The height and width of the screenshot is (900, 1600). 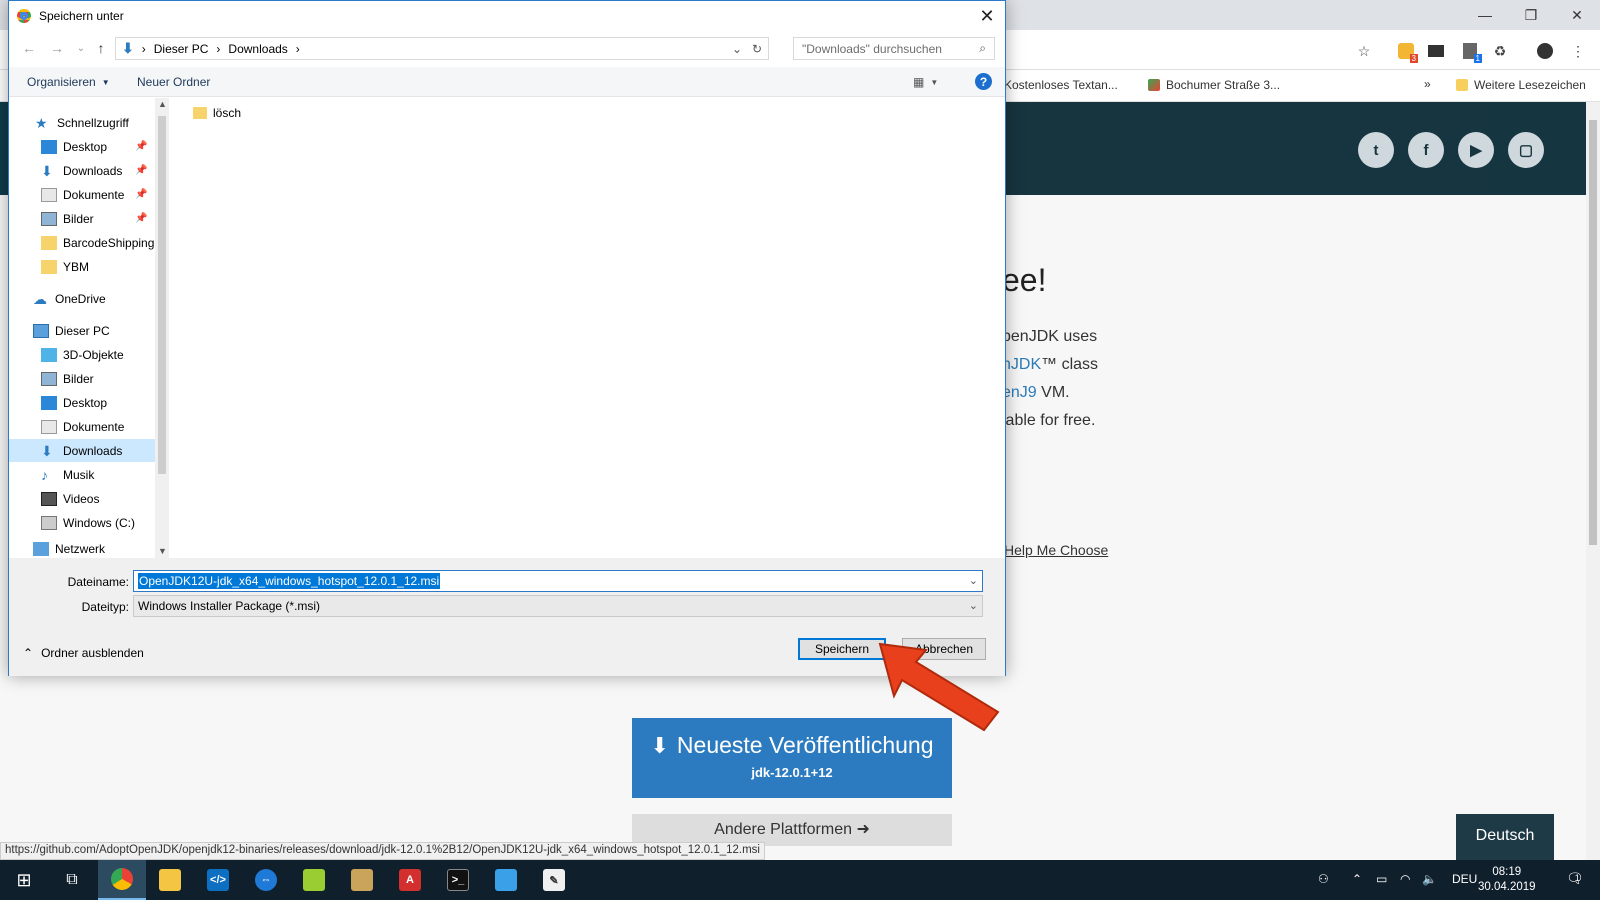 I want to click on taskbar-terminal: >_, so click(x=458, y=880).